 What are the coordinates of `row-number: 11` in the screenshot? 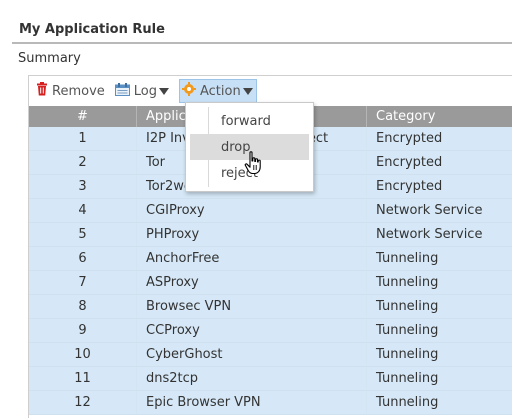 It's located at (83, 379).